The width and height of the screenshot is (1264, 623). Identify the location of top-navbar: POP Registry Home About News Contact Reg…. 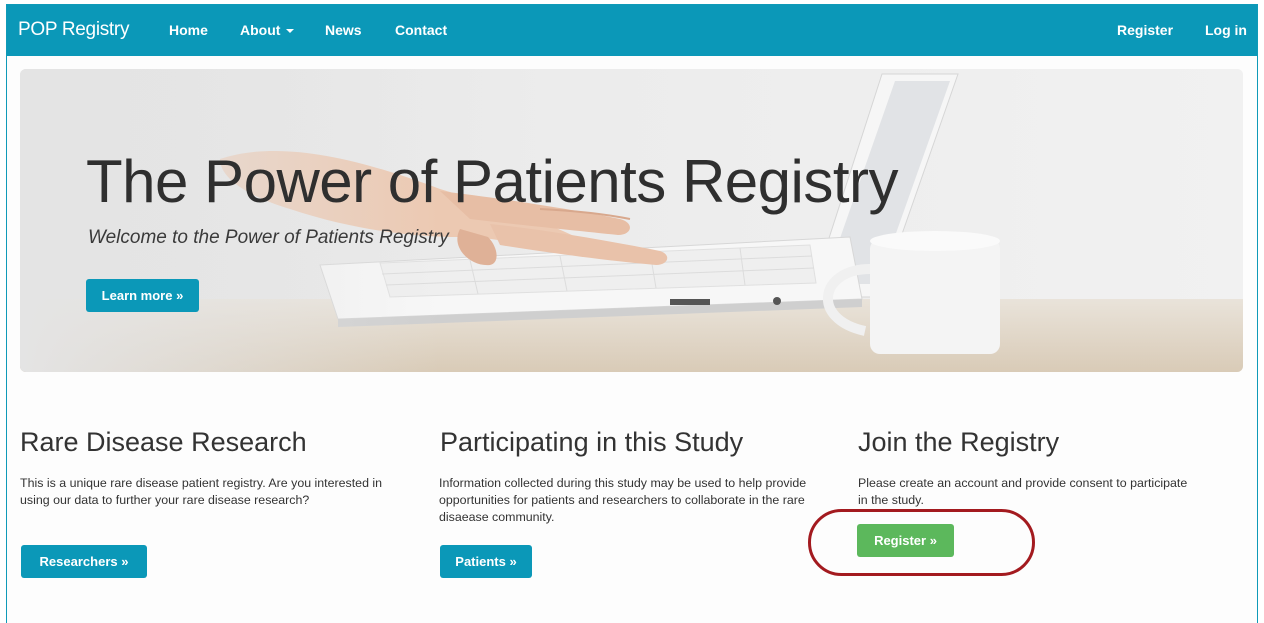
(632, 30).